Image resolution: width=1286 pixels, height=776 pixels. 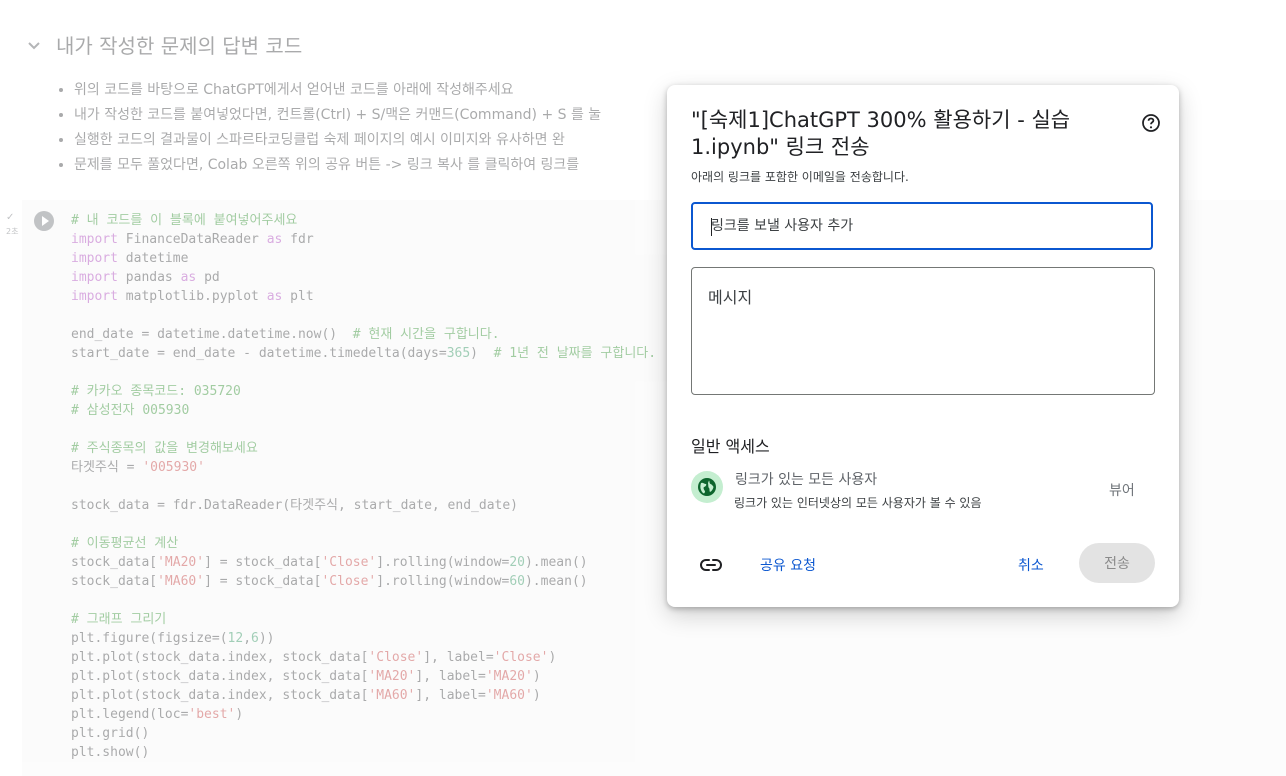 I want to click on recipient-input, so click(x=922, y=226).